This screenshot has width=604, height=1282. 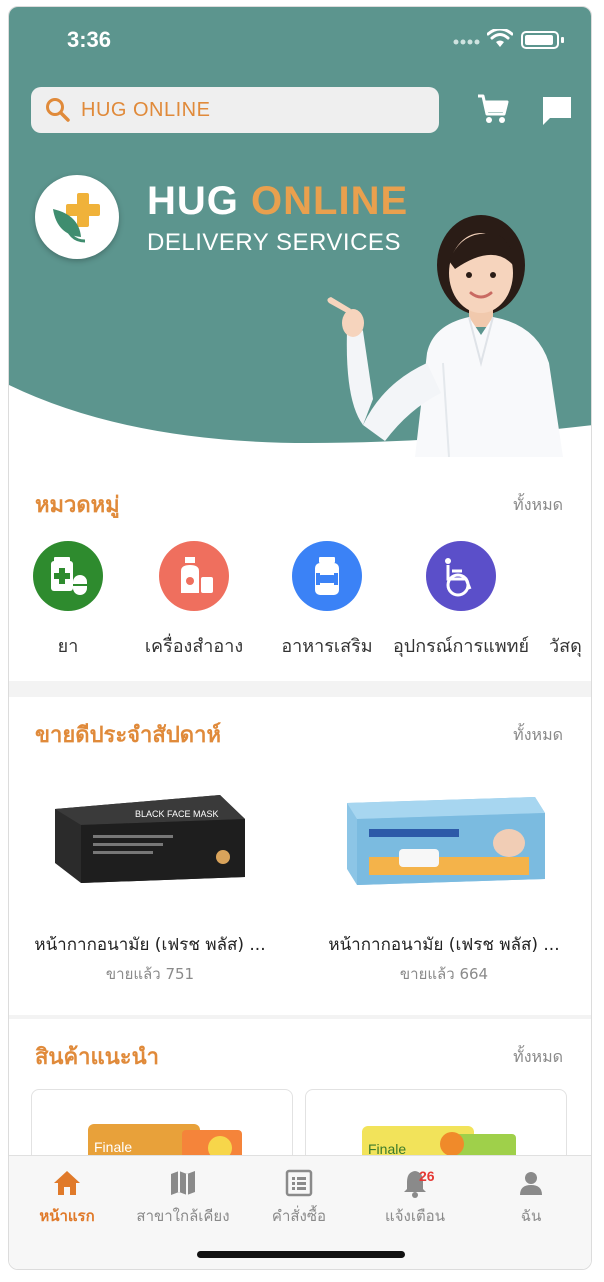 I want to click on cosmetics-icon, so click(x=194, y=576).